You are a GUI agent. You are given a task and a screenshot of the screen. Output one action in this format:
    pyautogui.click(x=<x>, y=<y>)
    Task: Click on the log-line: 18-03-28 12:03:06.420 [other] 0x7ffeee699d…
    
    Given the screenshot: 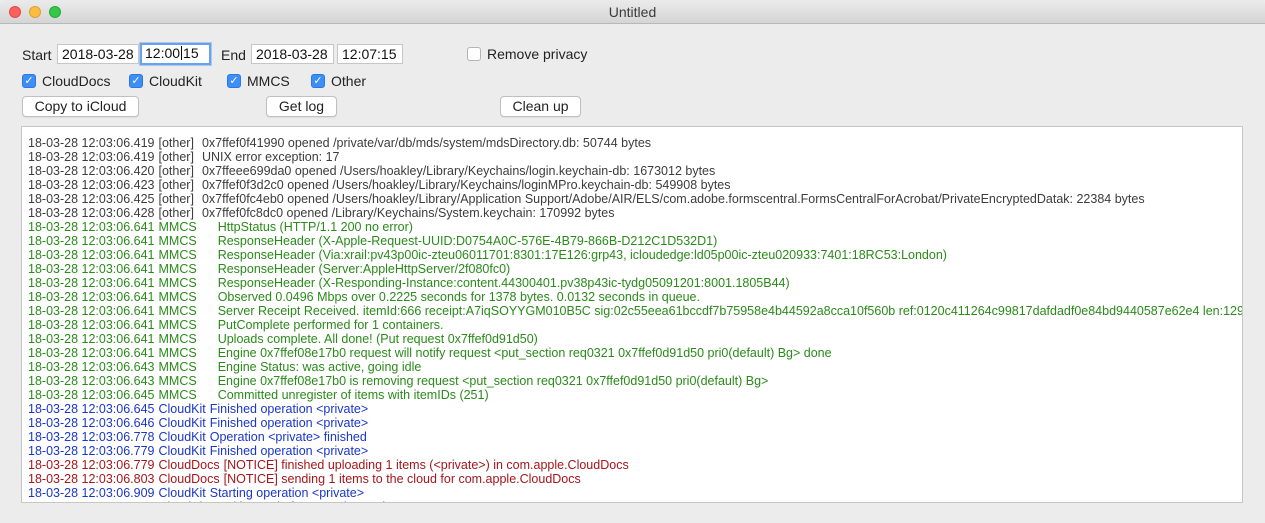 What is the action you would take?
    pyautogui.click(x=635, y=171)
    